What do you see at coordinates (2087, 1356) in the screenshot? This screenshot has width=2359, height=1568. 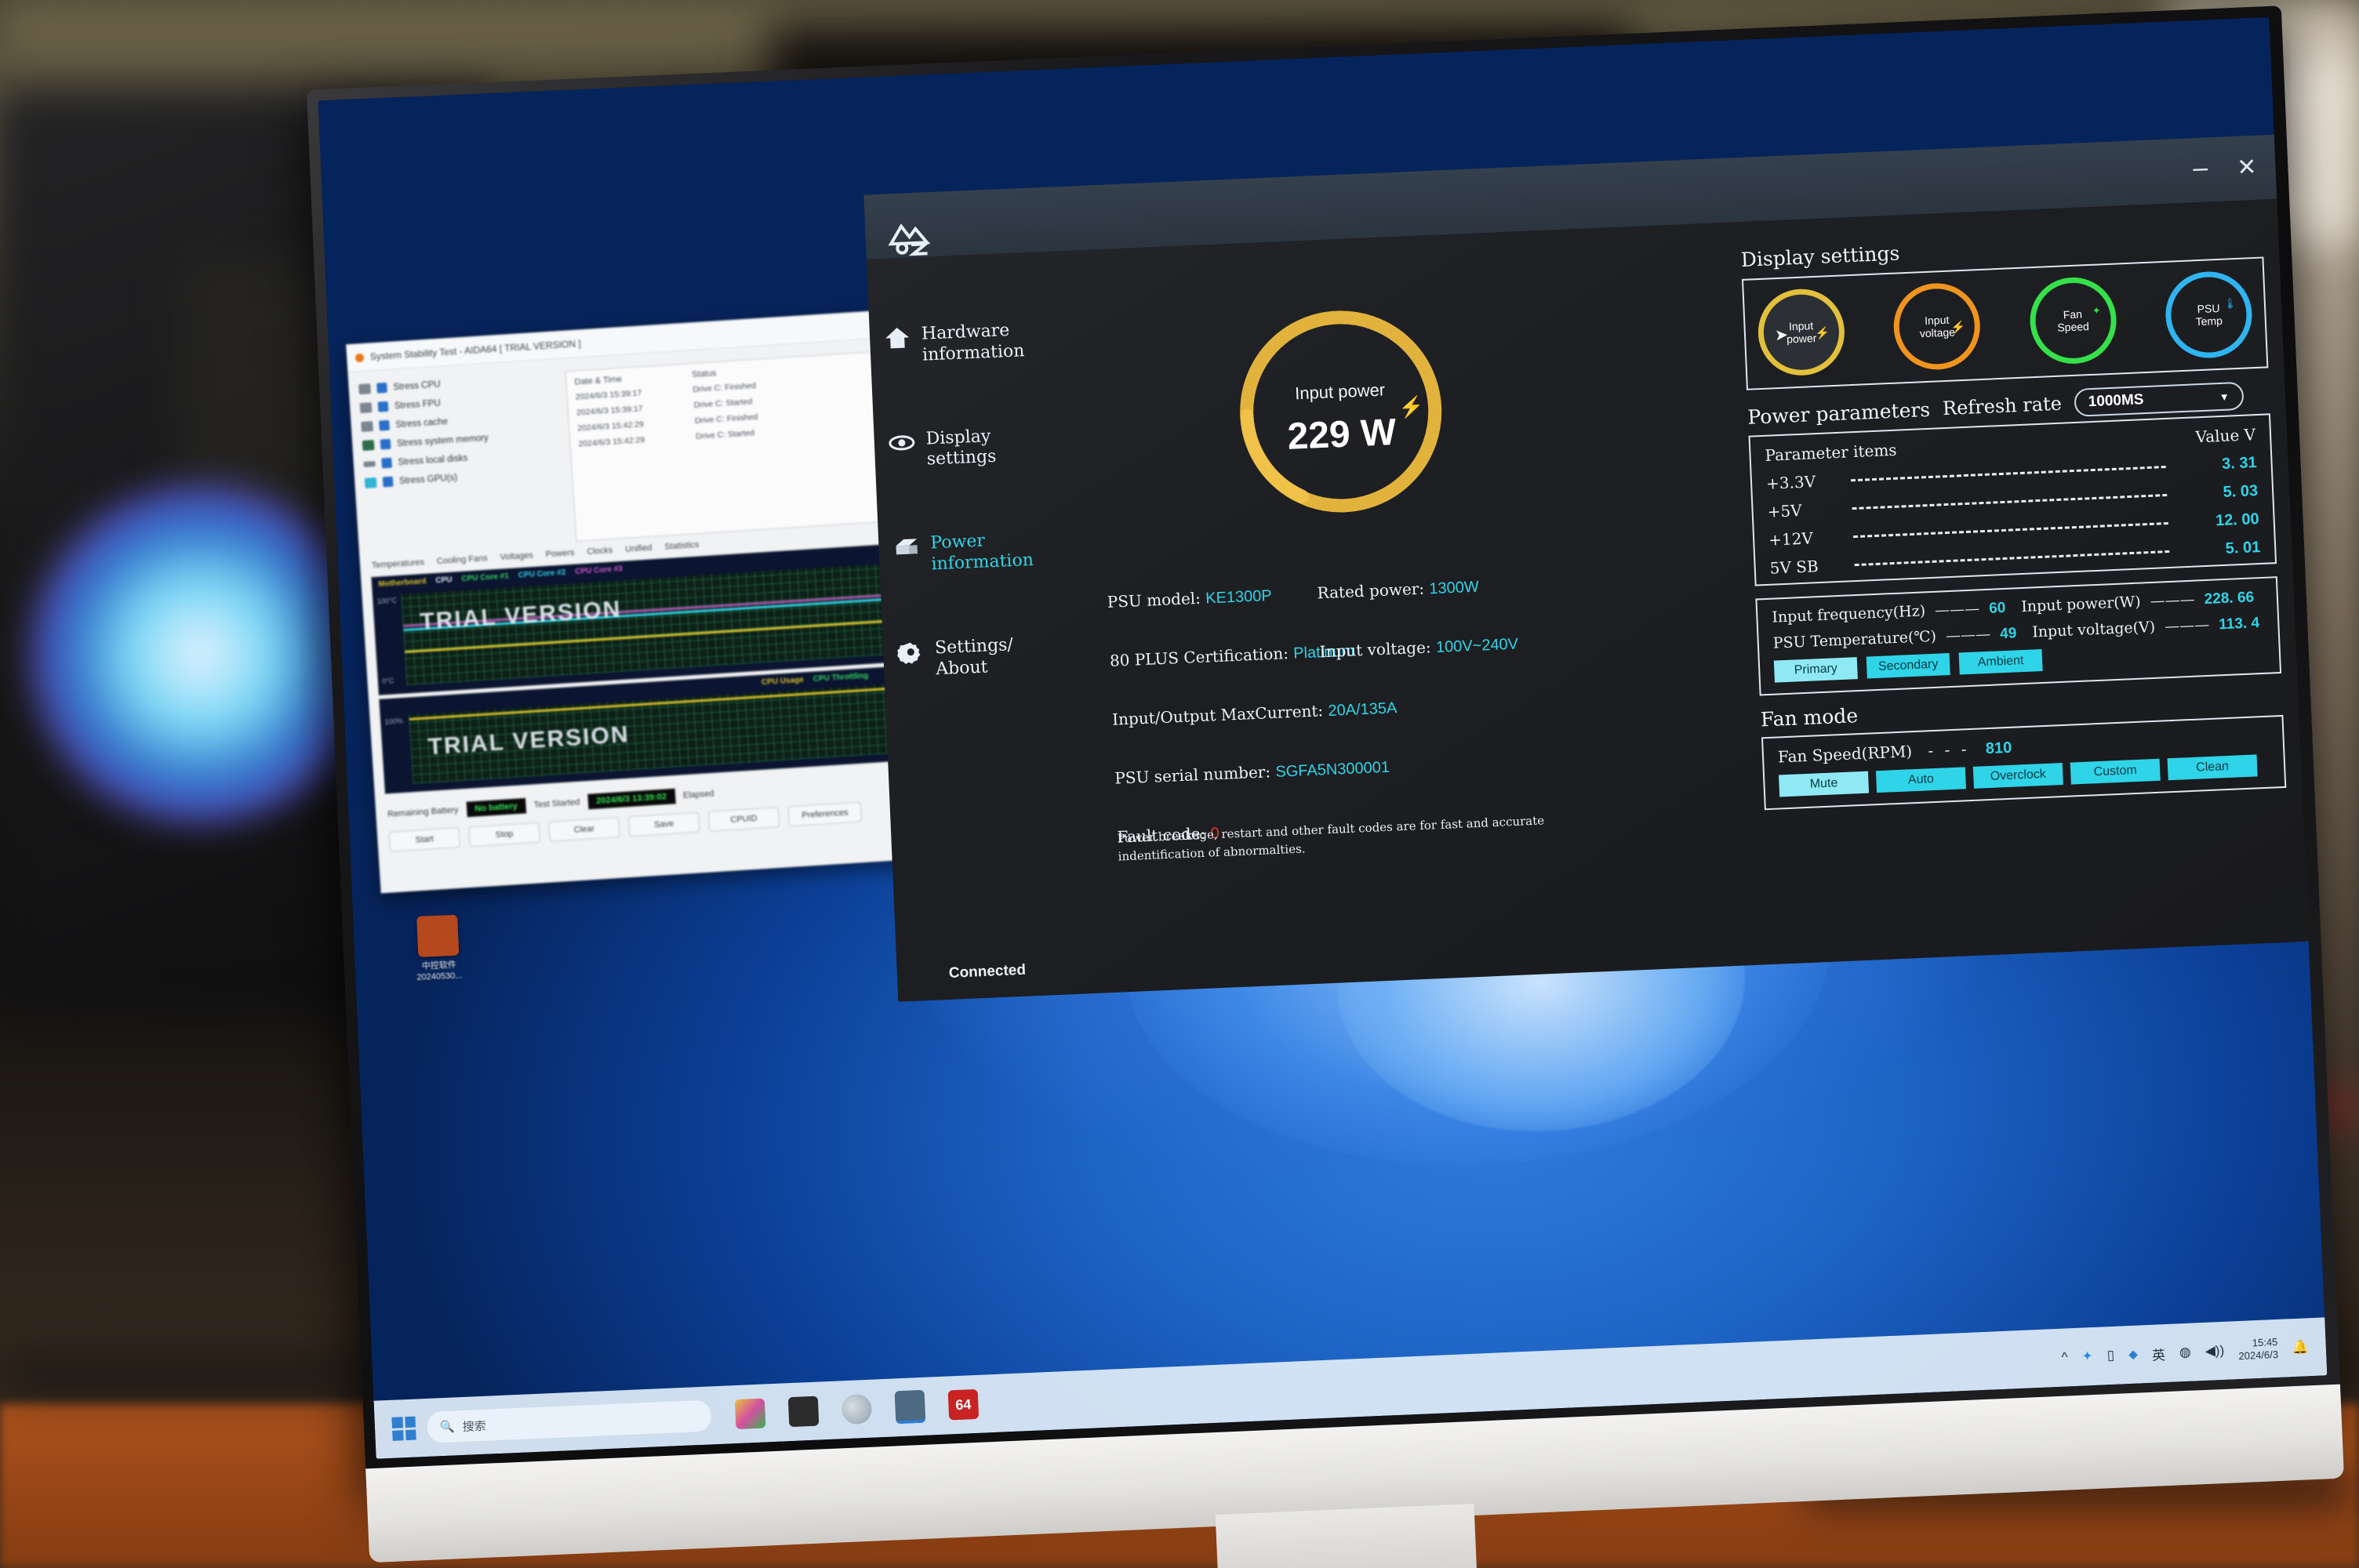 I see `bluetooth-icon: ✦` at bounding box center [2087, 1356].